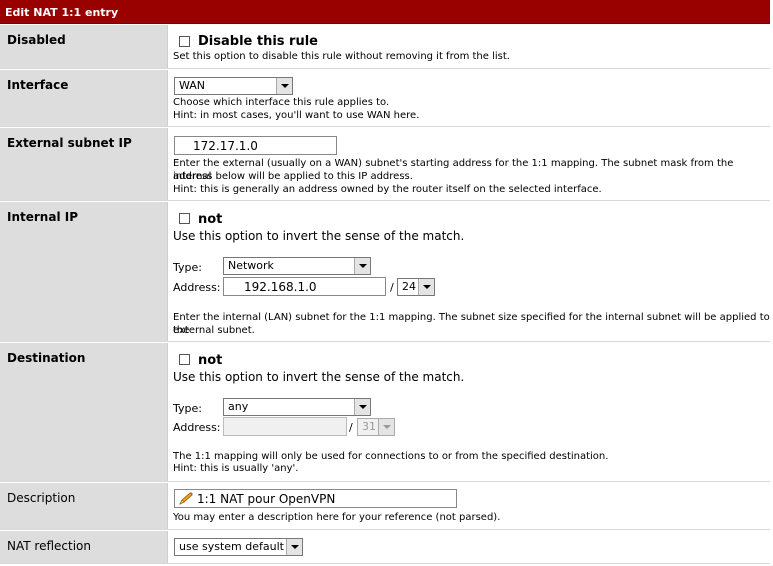 The width and height of the screenshot is (773, 566). I want to click on nat-reflection-select: use system default, so click(238, 547).